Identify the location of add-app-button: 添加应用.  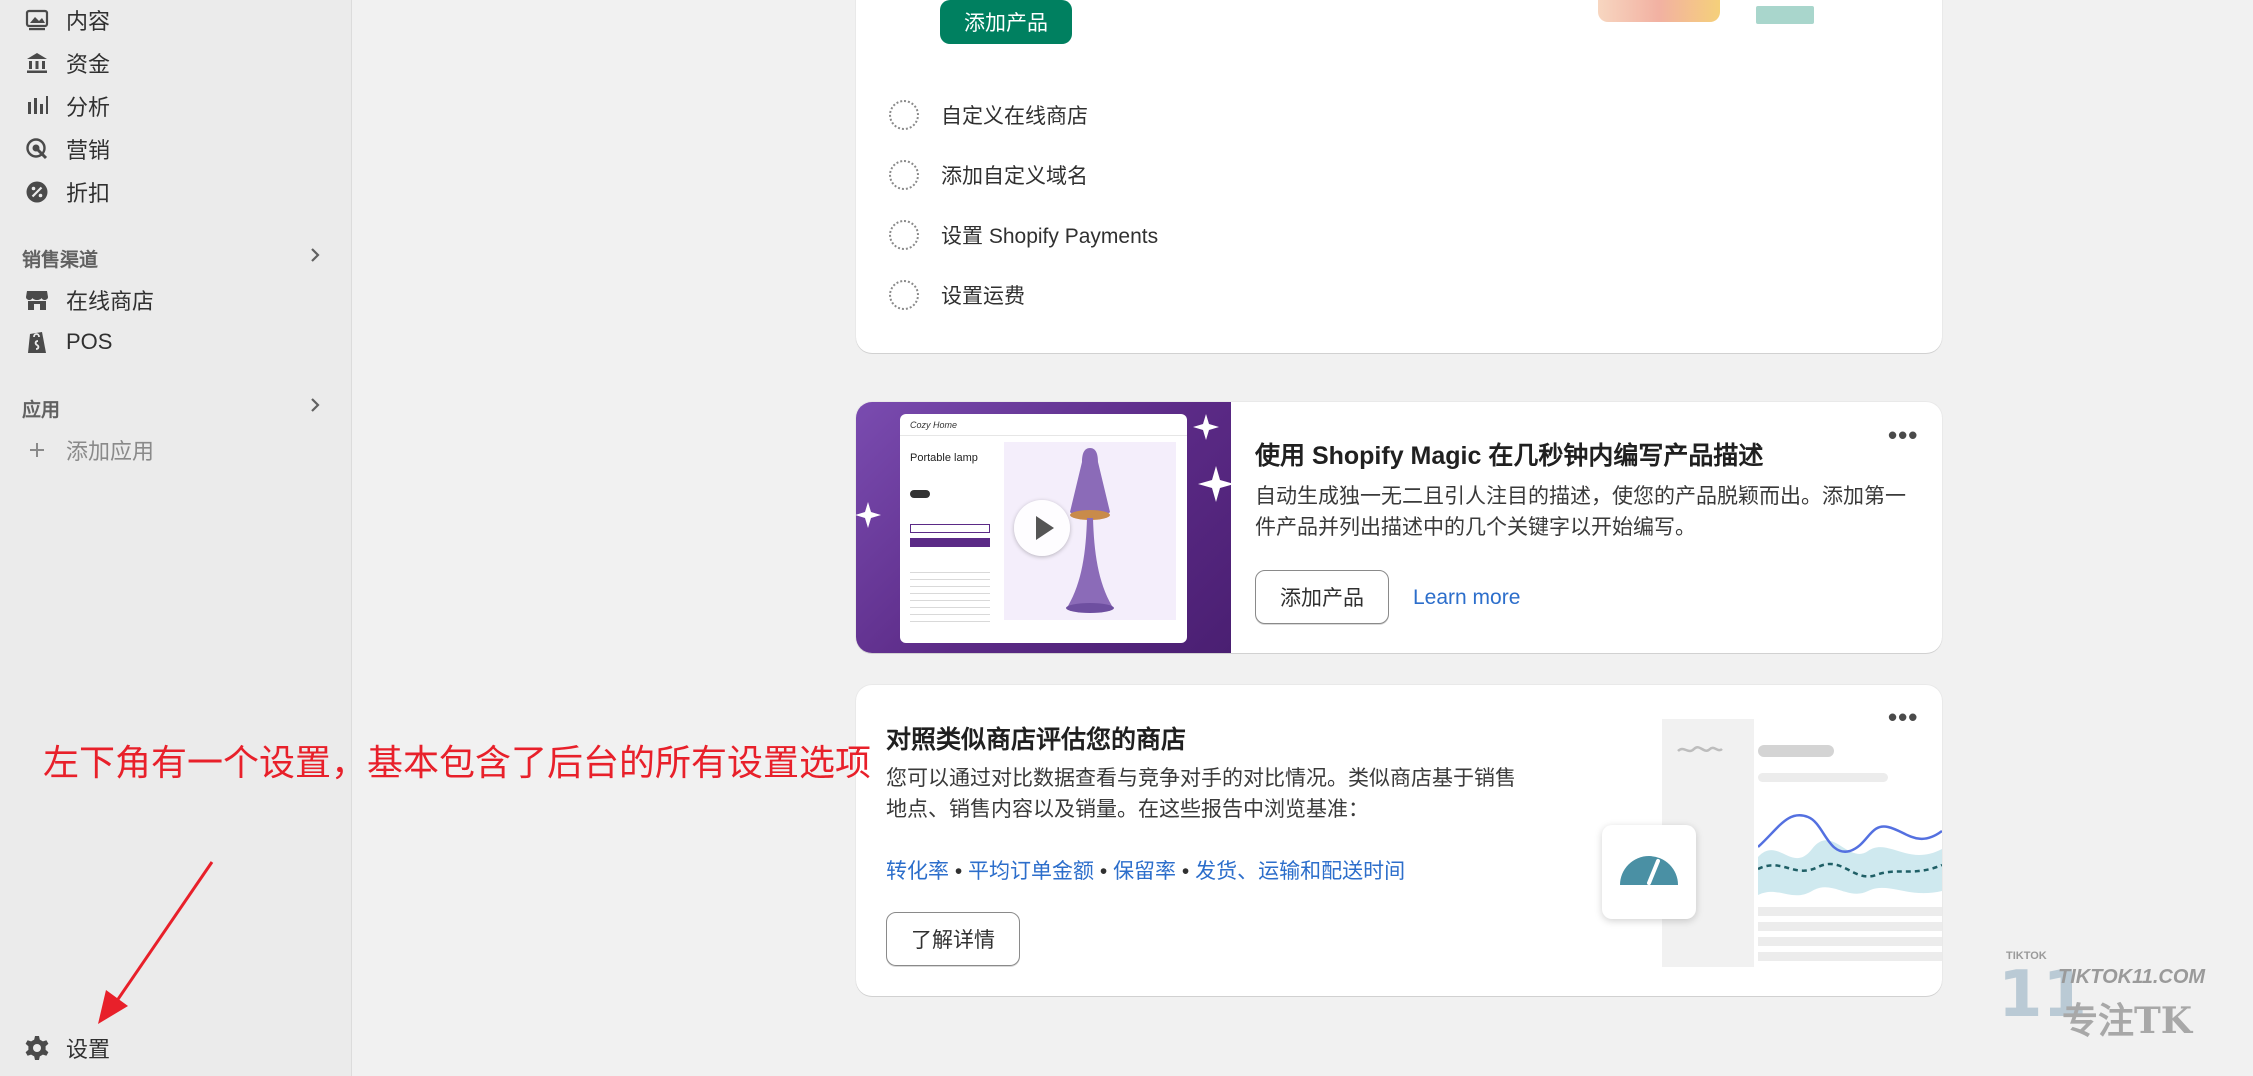
(172, 450).